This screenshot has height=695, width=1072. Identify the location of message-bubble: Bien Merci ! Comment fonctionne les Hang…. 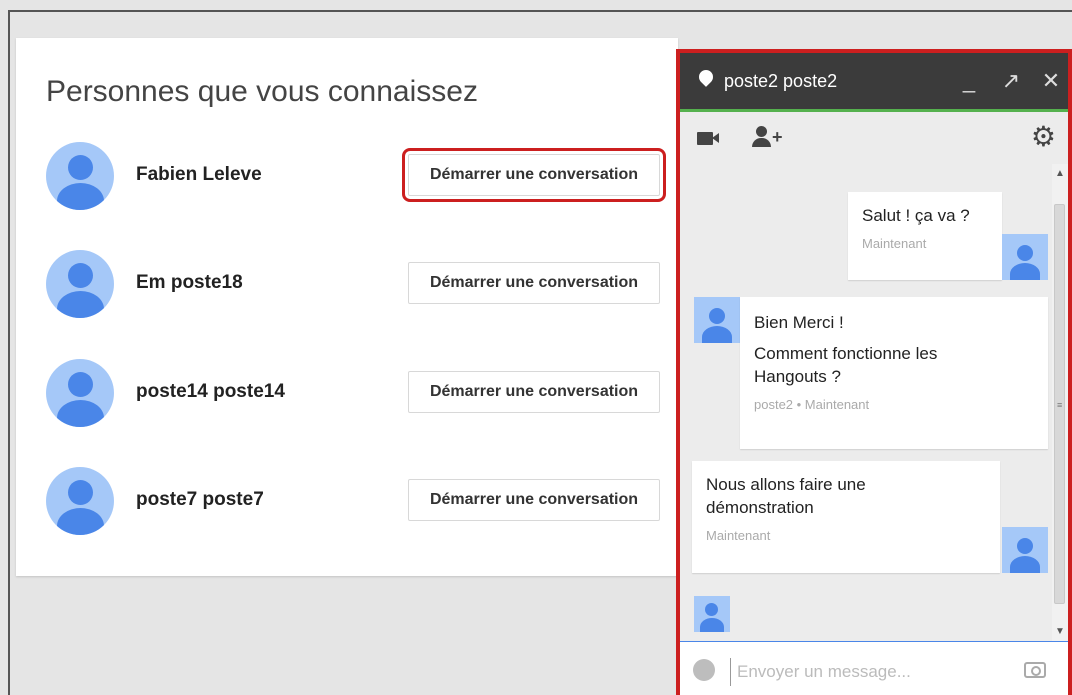
(894, 373).